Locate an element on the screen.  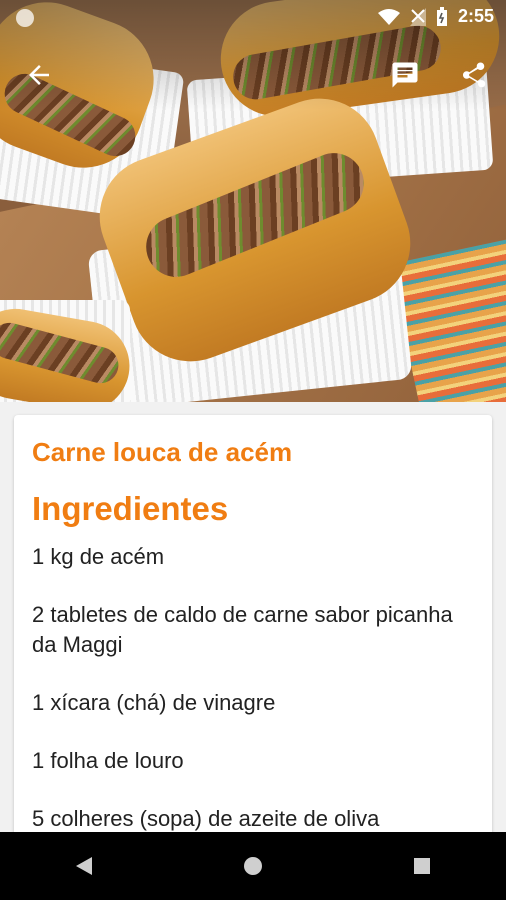
ingredient-item: 1 xícara (chá) de vinagre is located at coordinates (154, 702).